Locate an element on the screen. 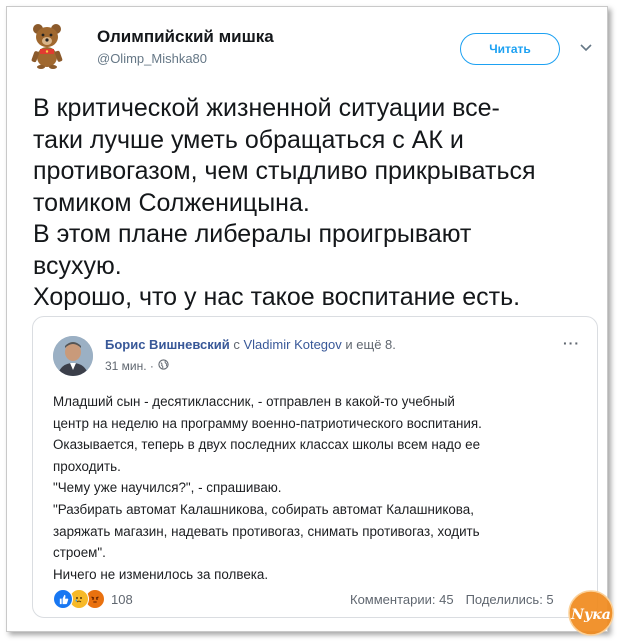  comments-count-link: Комментарии: 45 is located at coordinates (402, 599).